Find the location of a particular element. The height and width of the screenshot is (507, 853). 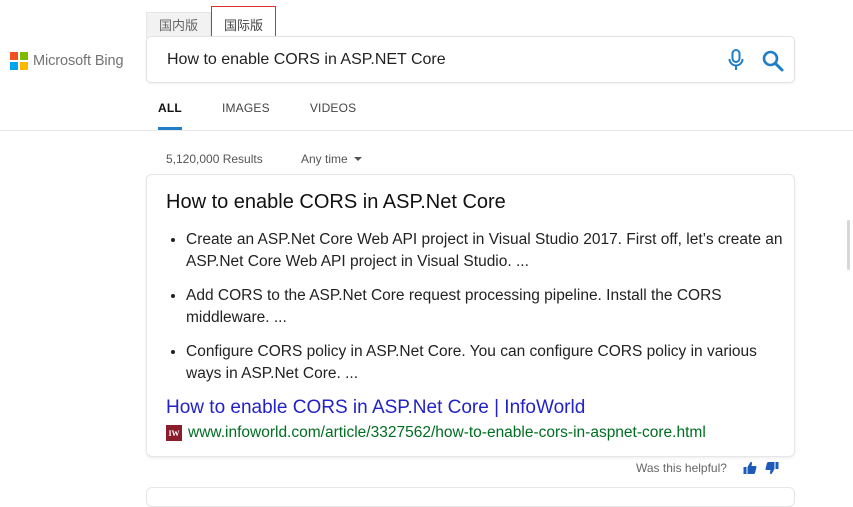

tab-videos: VIDEOS is located at coordinates (333, 112).